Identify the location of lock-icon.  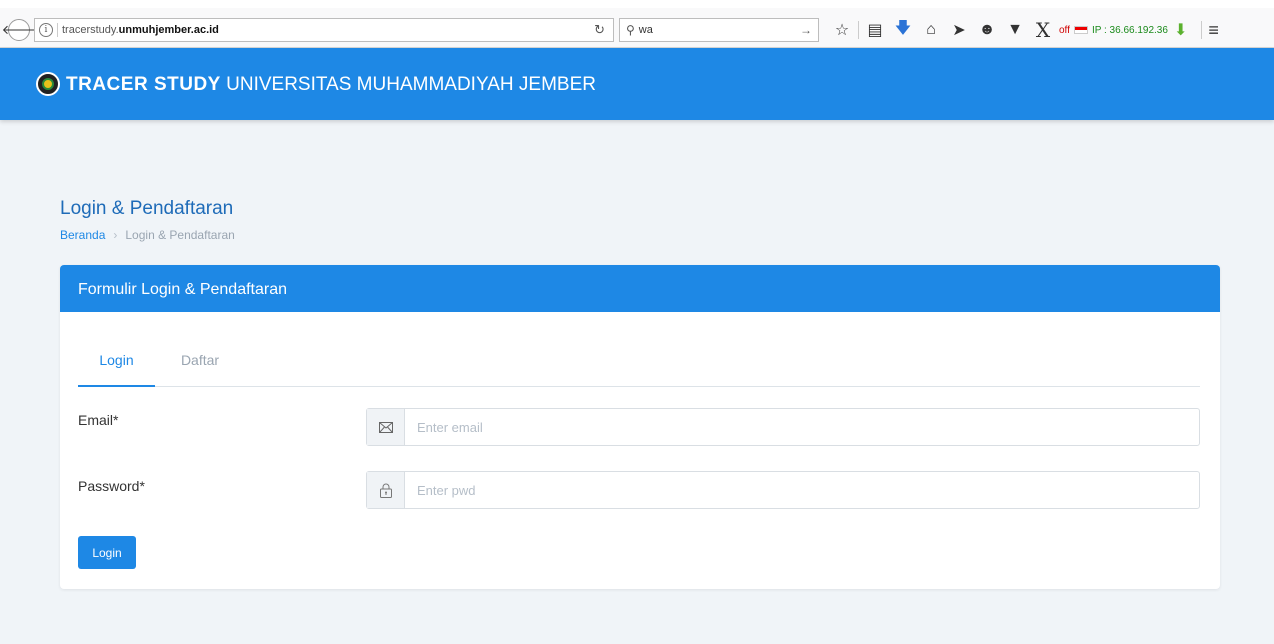
(385, 490).